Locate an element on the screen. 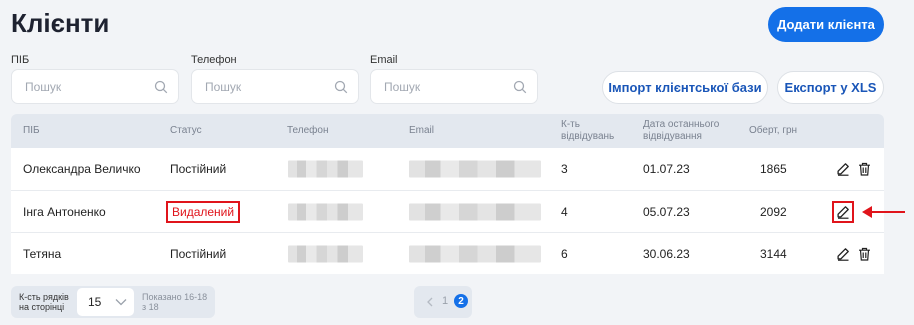  edit-button-highlighted is located at coordinates (843, 211).